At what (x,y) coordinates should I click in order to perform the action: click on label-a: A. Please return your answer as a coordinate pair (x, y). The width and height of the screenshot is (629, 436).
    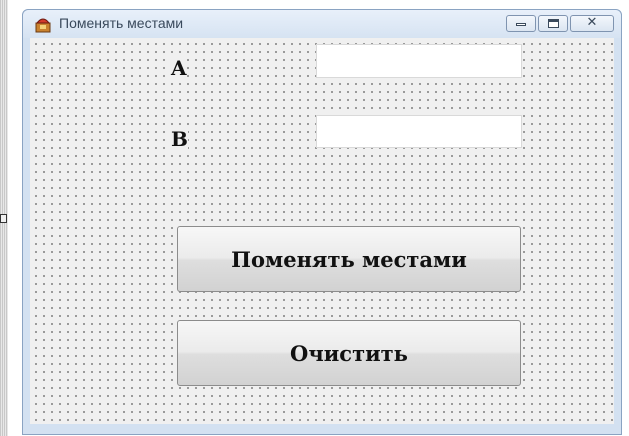
    Looking at the image, I should click on (179, 68).